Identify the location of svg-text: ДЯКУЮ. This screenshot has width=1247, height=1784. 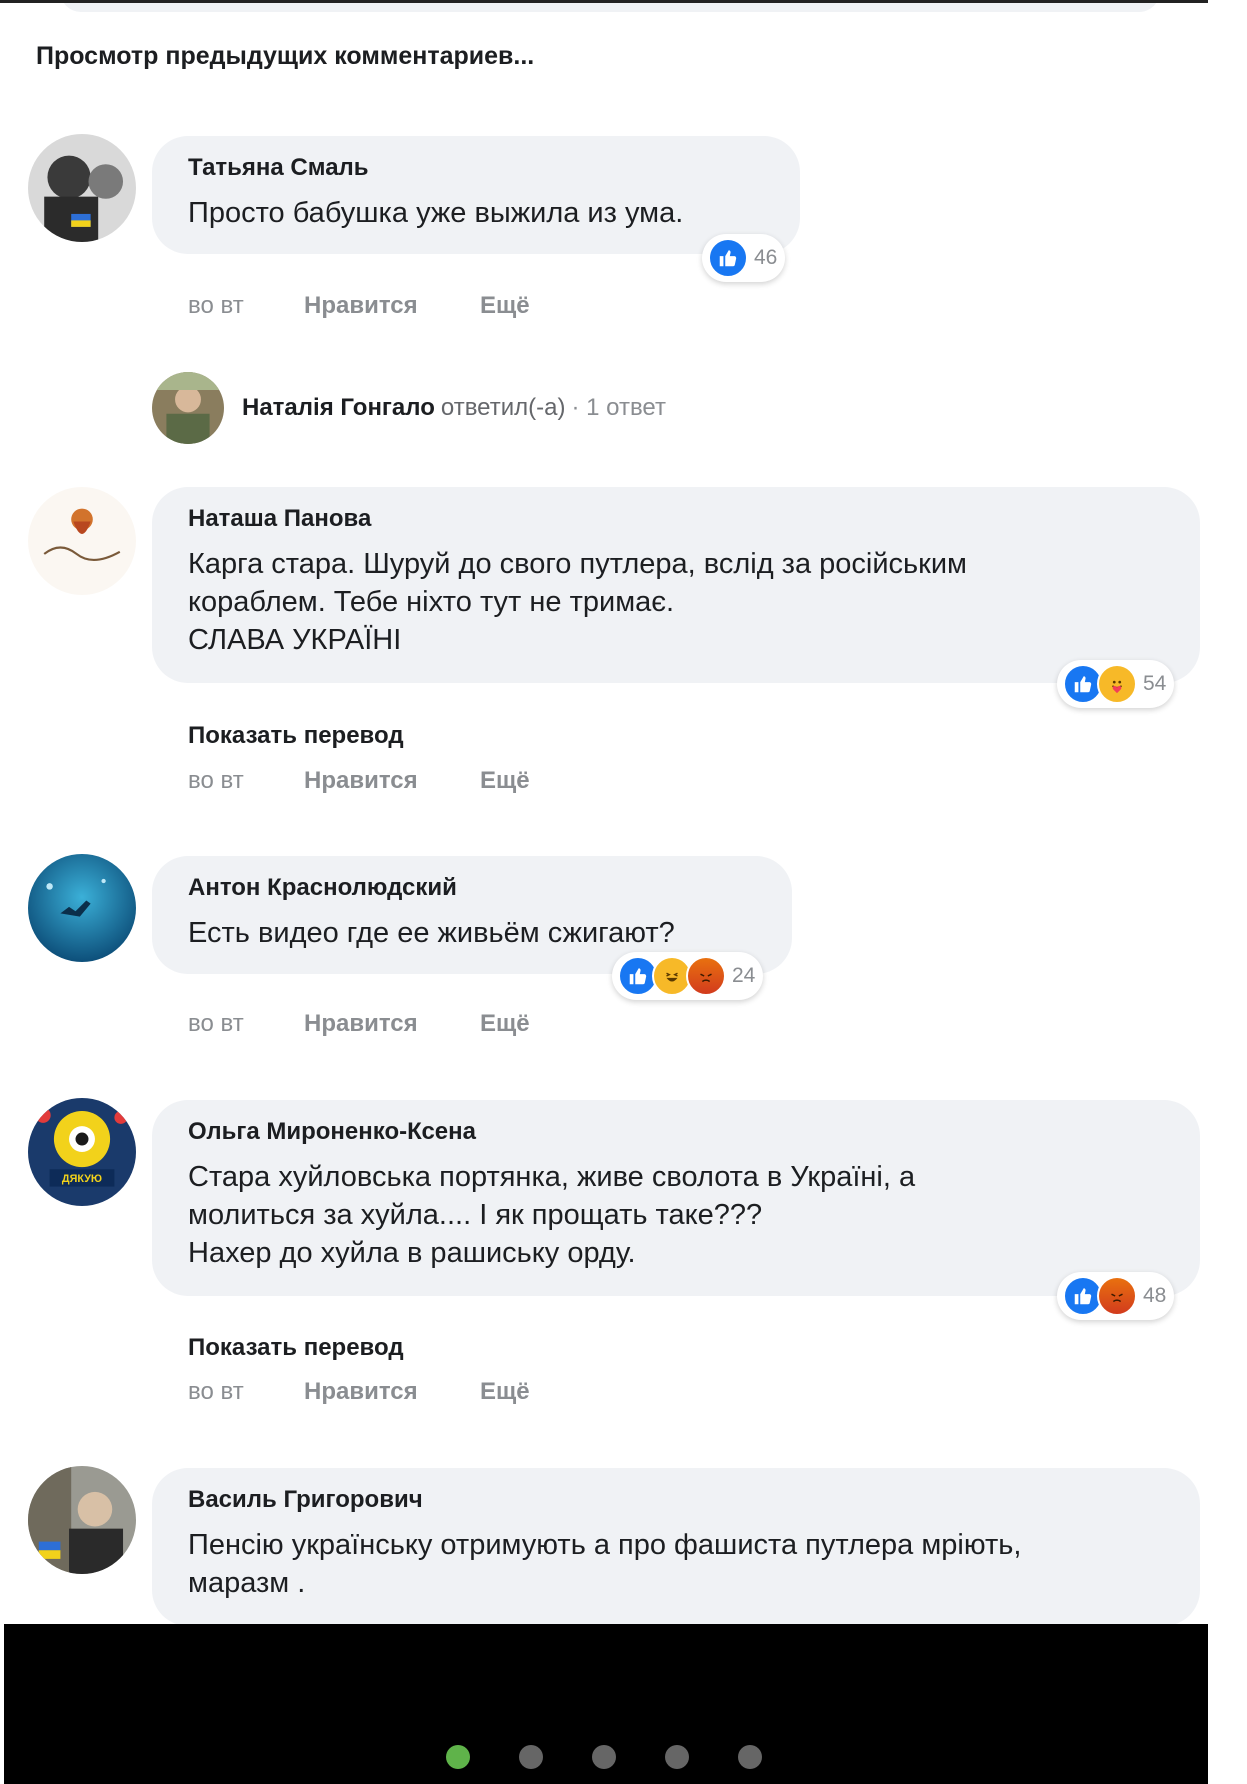
(82, 1179).